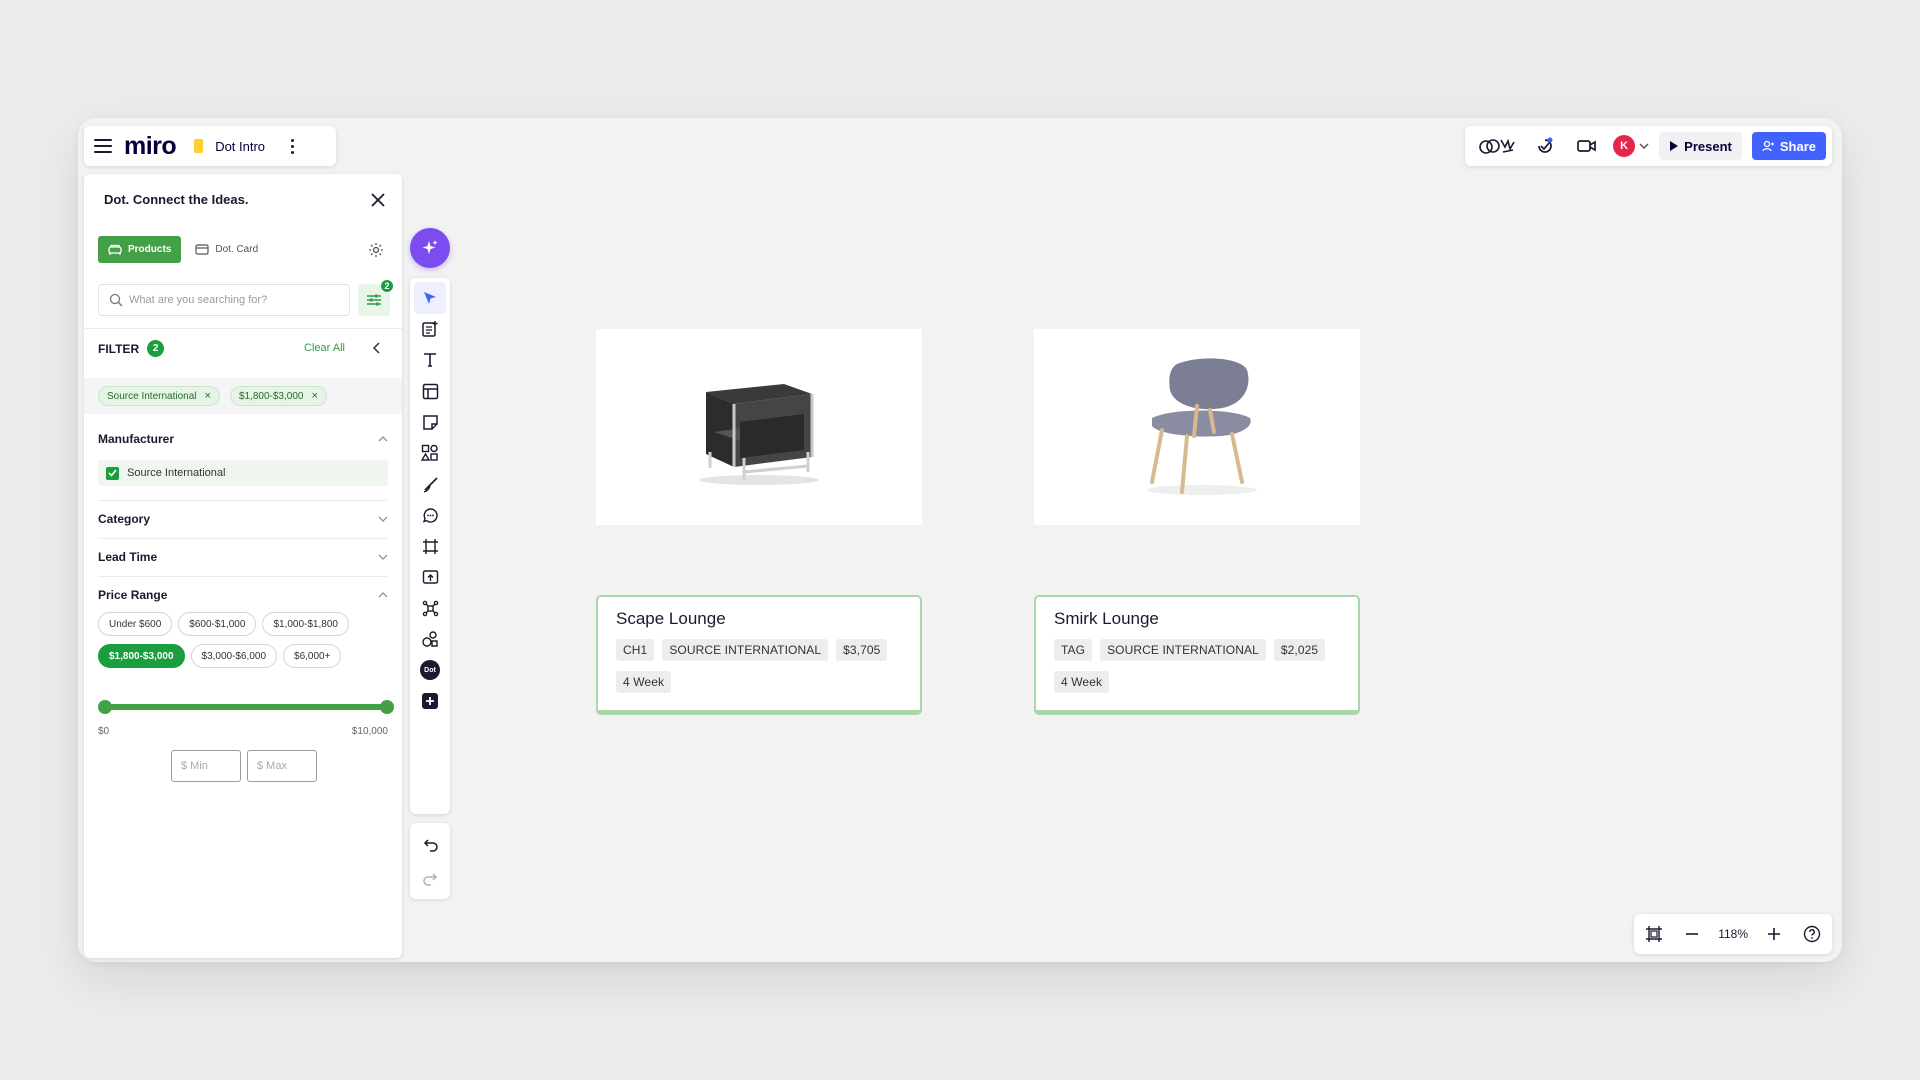  What do you see at coordinates (243, 473) in the screenshot?
I see `manufacturer-option: Source International` at bounding box center [243, 473].